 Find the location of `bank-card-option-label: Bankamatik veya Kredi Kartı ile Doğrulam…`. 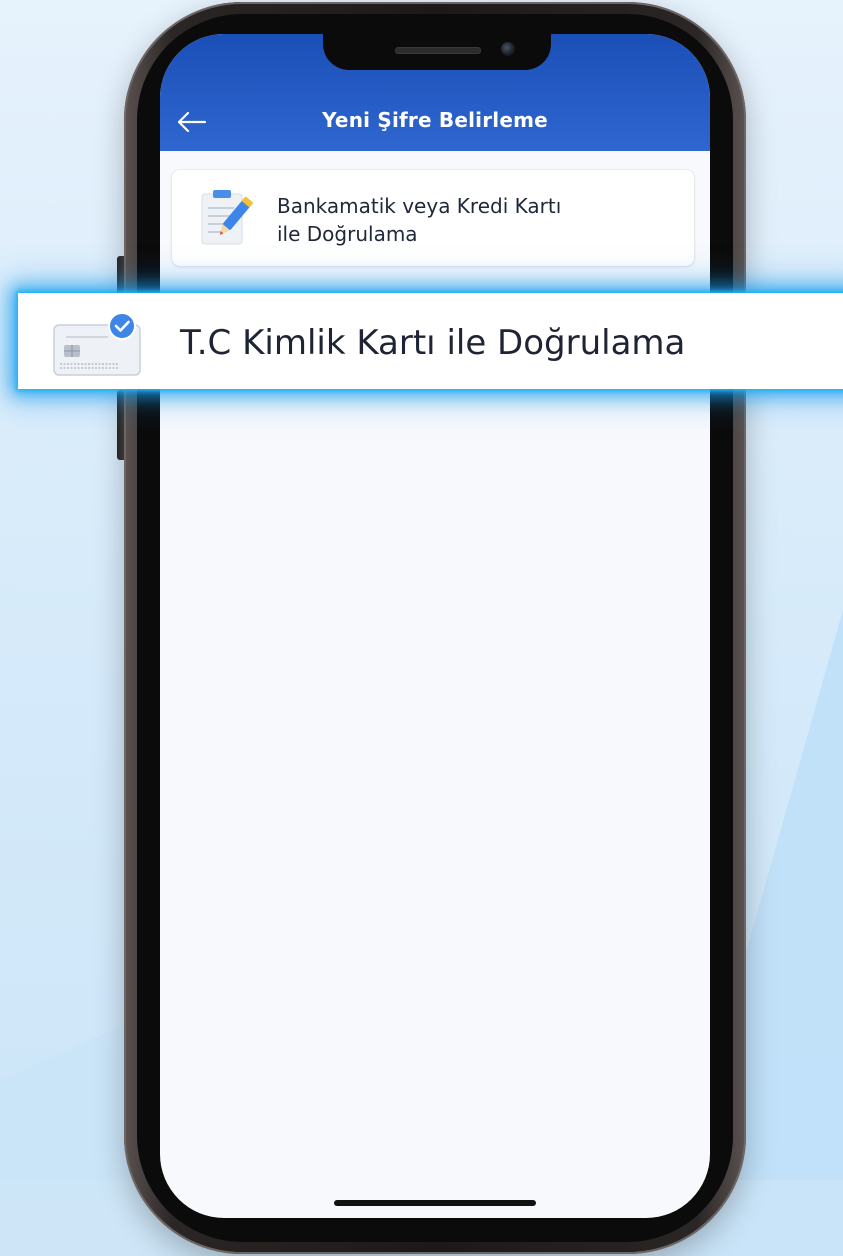

bank-card-option-label: Bankamatik veya Kredi Kartı ile Doğrulam… is located at coordinates (467, 220).